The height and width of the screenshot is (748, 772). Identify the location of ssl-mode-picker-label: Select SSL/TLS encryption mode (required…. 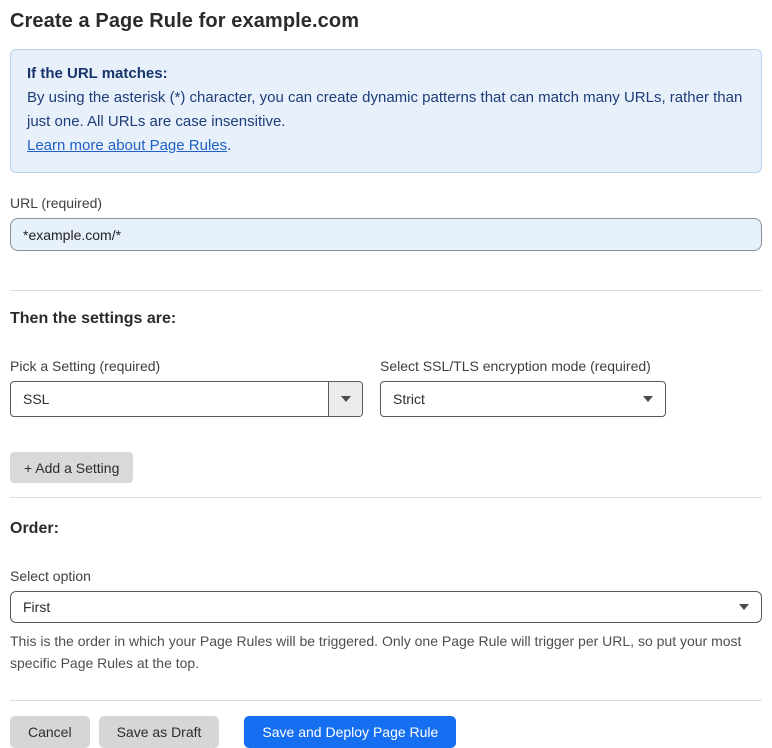
(515, 366).